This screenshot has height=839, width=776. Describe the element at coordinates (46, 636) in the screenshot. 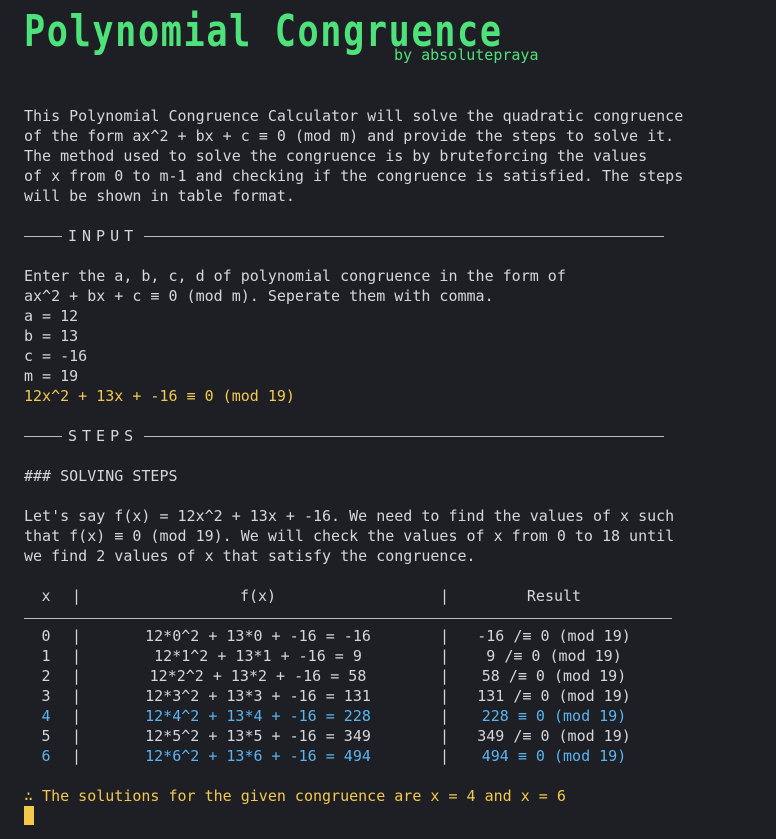

I see `cell-x: 0` at that location.